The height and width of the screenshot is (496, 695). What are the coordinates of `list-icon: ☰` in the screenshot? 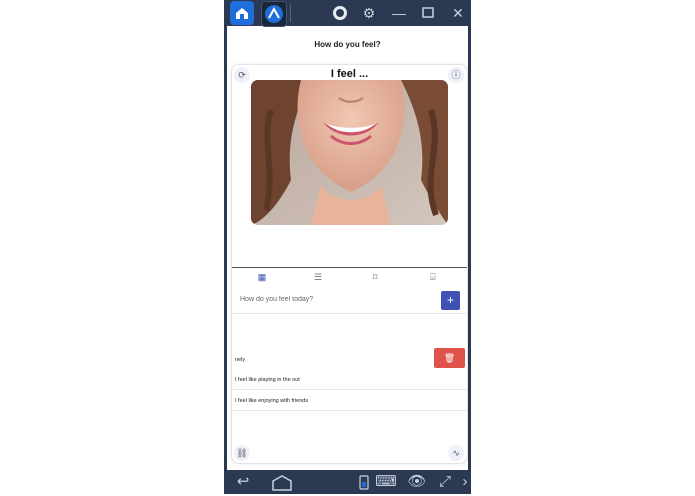 It's located at (318, 277).